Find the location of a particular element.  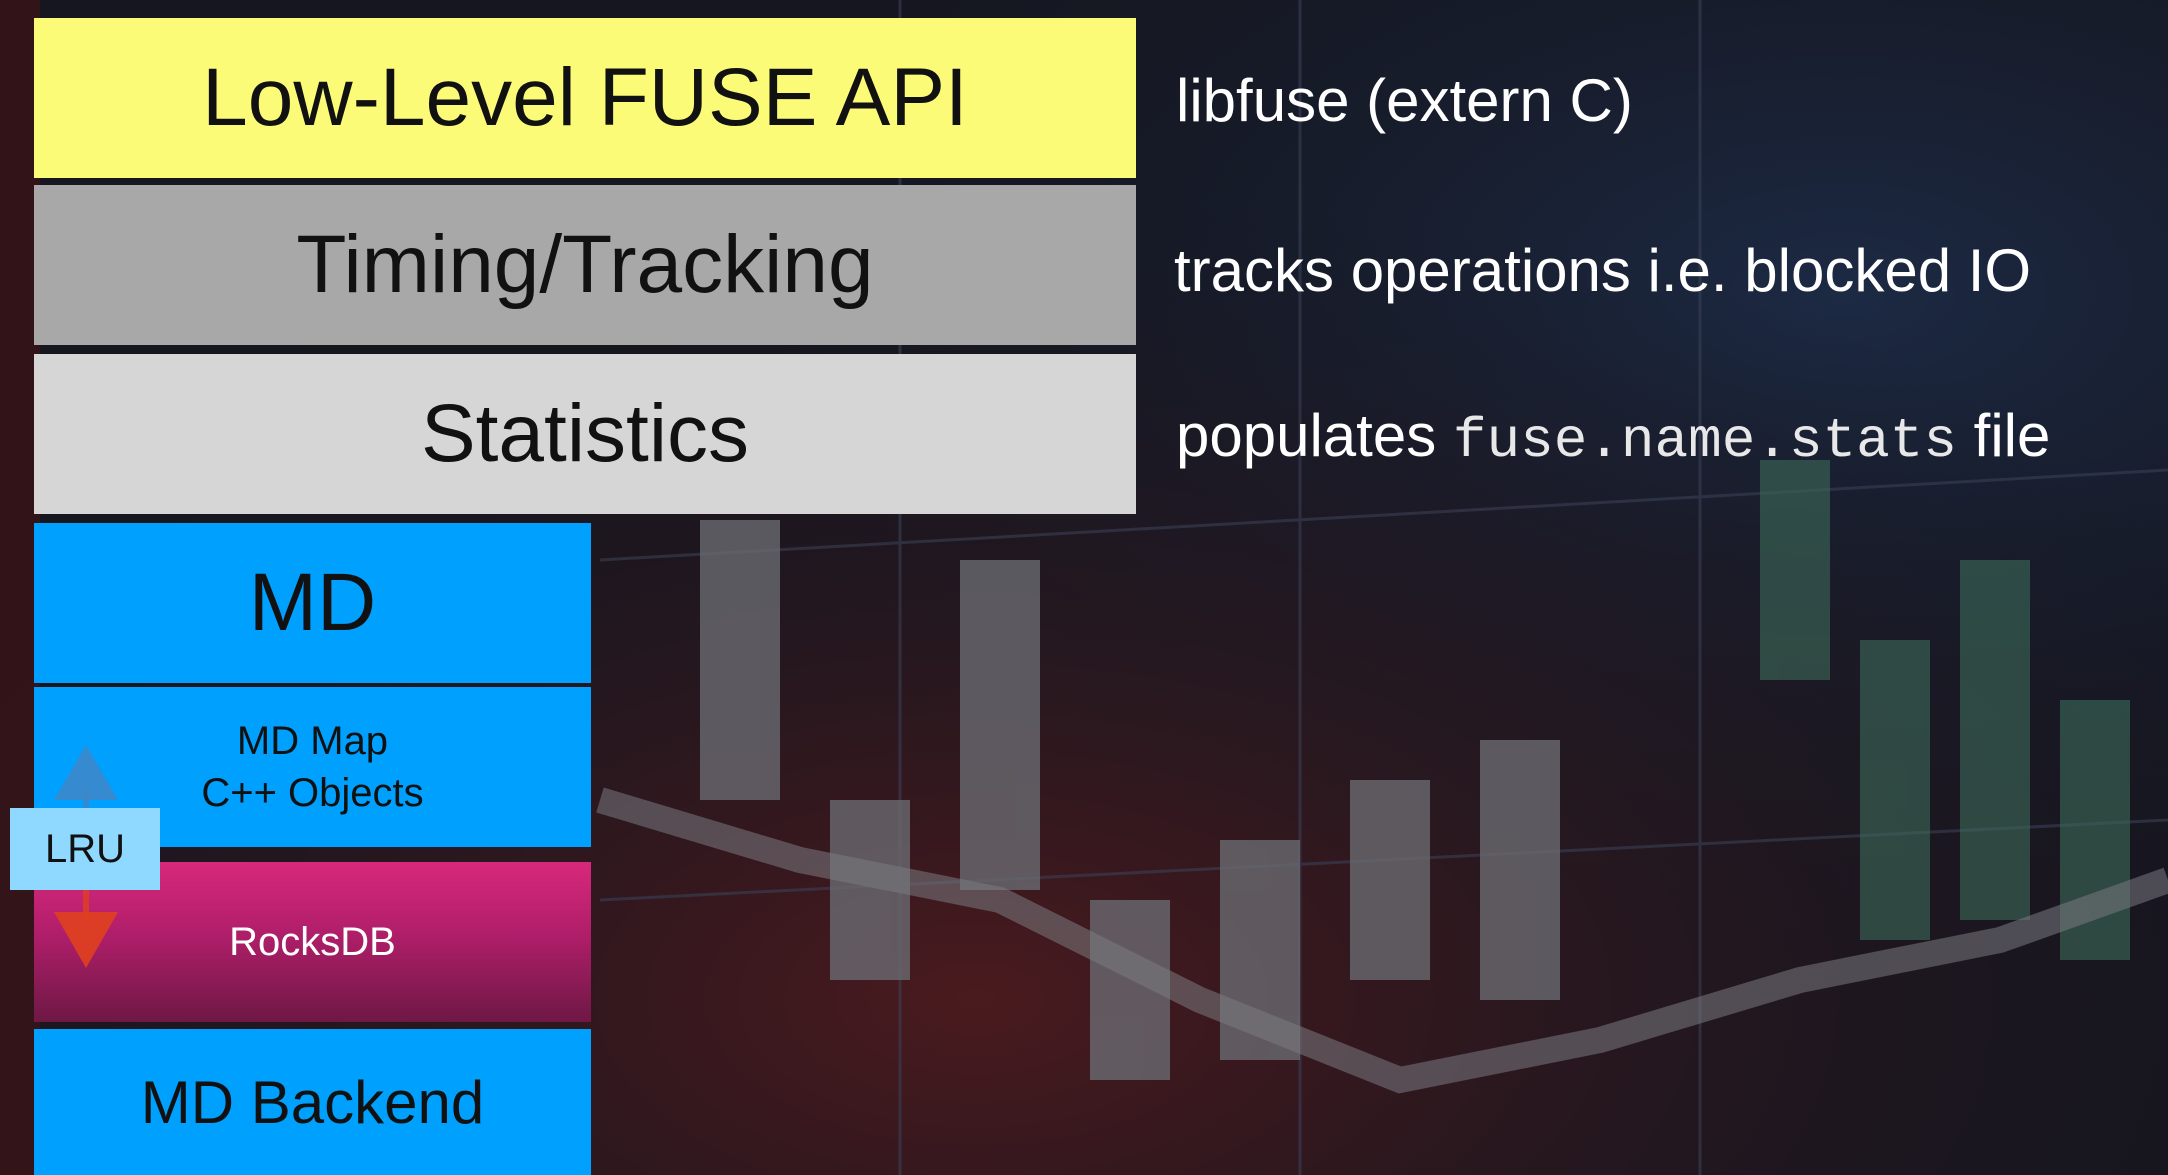

annotation-statistics: populates fuse.name.stats file is located at coordinates (1613, 437).